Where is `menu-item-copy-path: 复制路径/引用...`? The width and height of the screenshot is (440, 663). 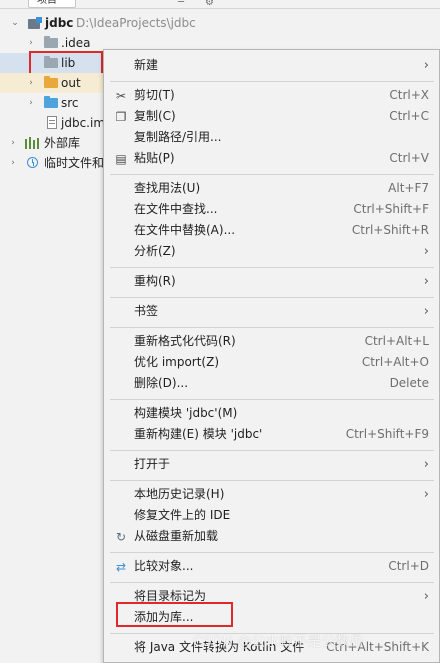
menu-item-copy-path: 复制路径/引用... is located at coordinates (271, 137).